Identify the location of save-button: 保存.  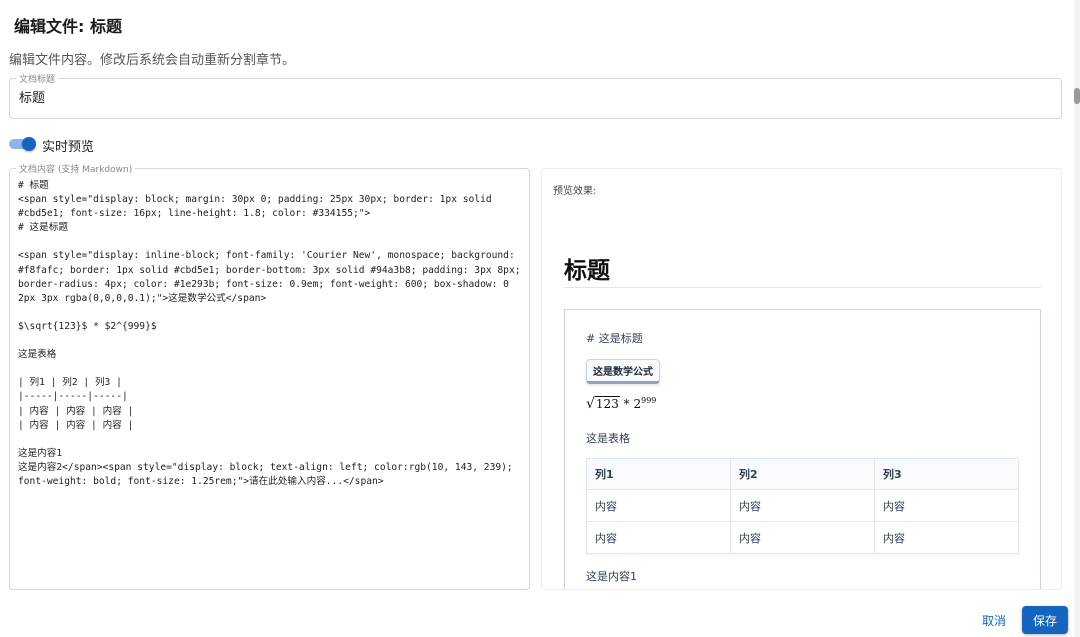
(1045, 620).